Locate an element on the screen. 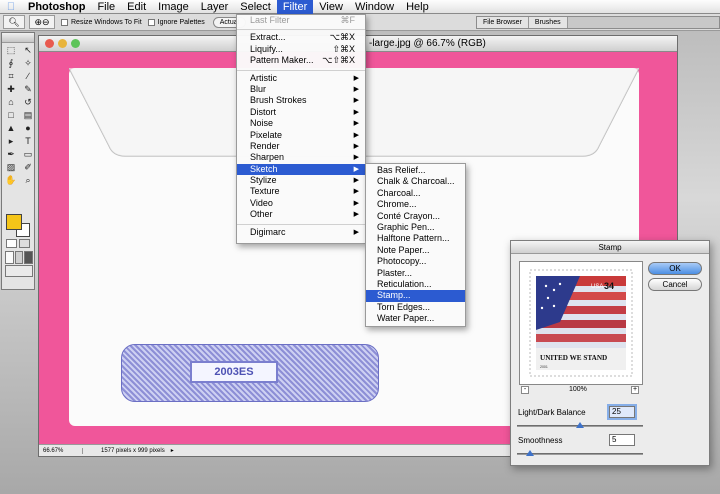 This screenshot has height=494, width=720. path-select-icon: ▸ is located at coordinates (11, 141).